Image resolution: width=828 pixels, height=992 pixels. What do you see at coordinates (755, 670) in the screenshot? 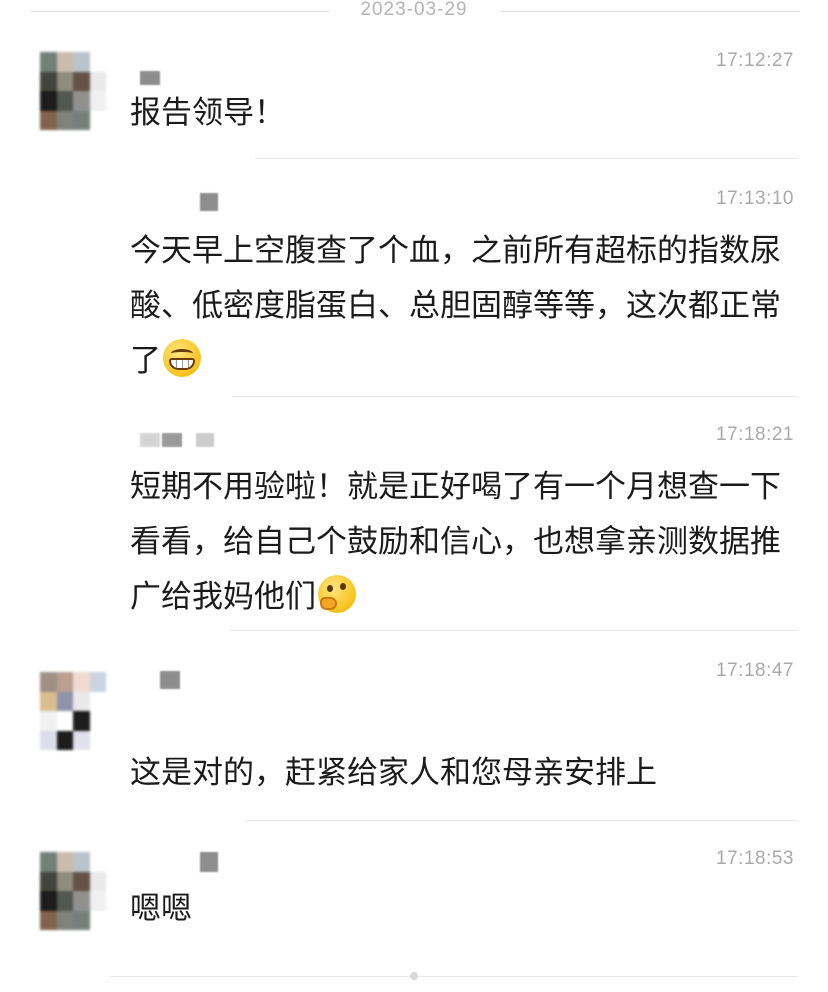
I see `message-time: 17:18:47` at bounding box center [755, 670].